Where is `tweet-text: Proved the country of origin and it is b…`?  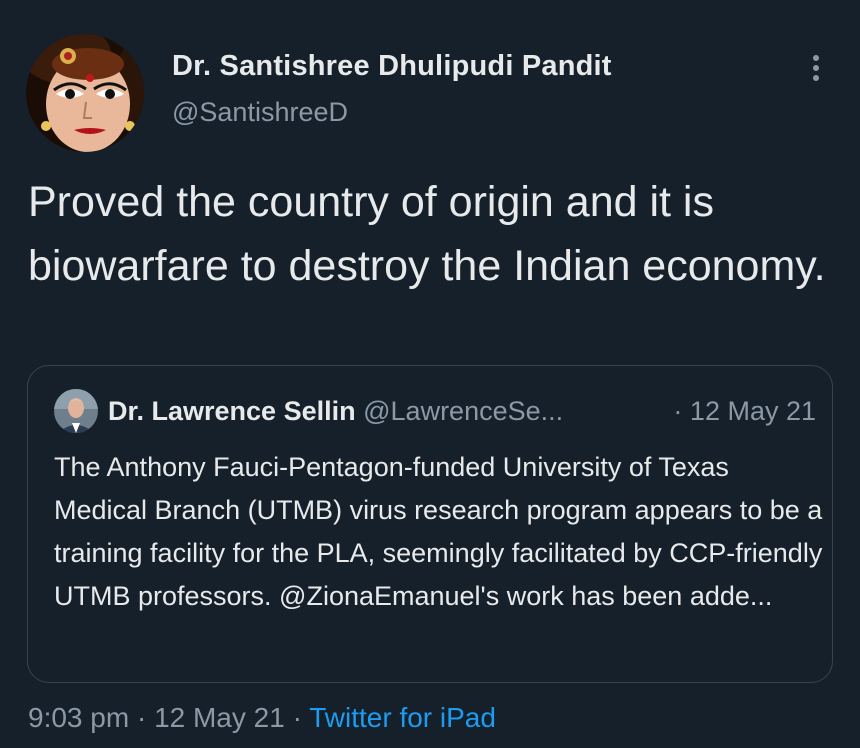
tweet-text: Proved the country of origin and it is b… is located at coordinates (427, 234).